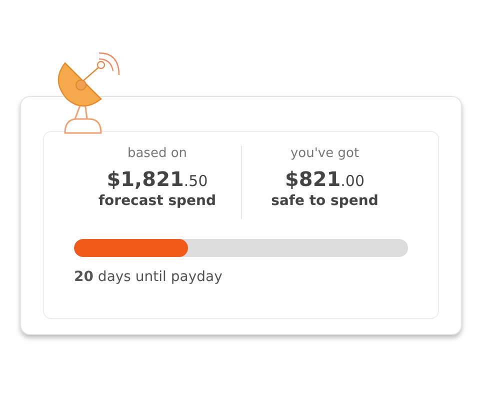 The width and height of the screenshot is (480, 400). I want to click on stat-caption: you've got, so click(325, 153).